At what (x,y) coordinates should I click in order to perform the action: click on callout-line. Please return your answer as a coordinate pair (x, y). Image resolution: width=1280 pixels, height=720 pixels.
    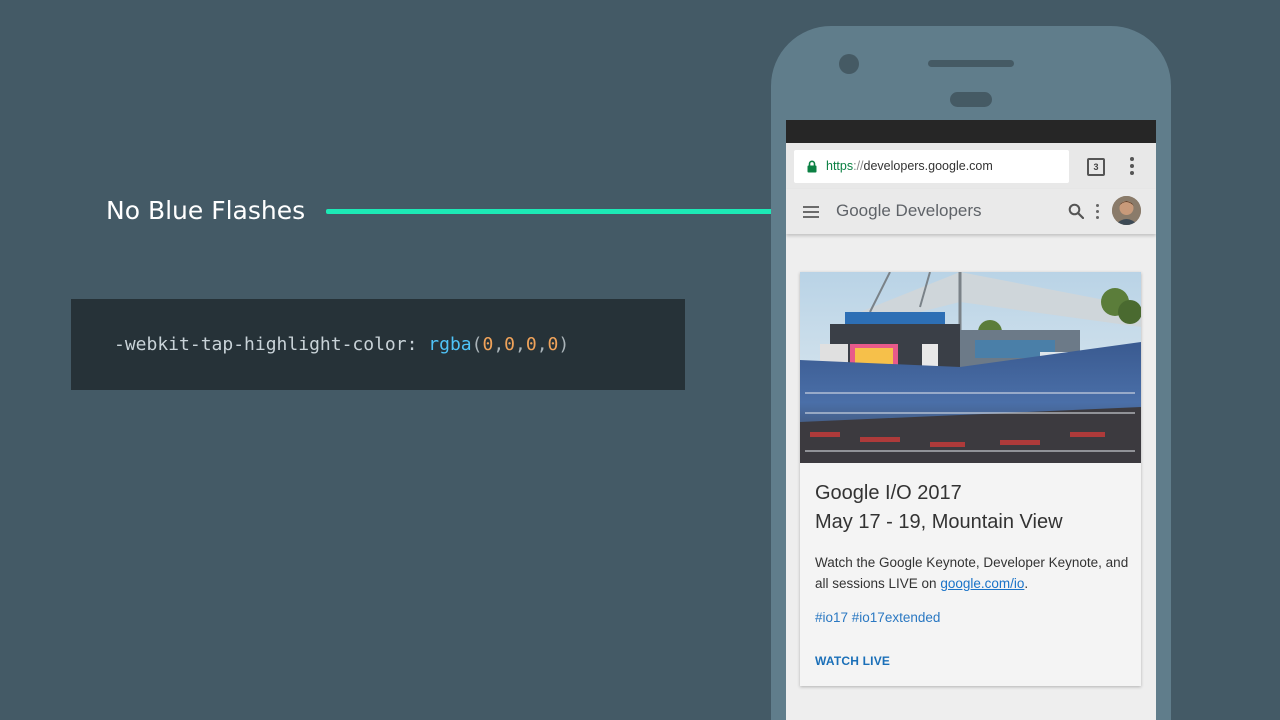
    Looking at the image, I should click on (550, 211).